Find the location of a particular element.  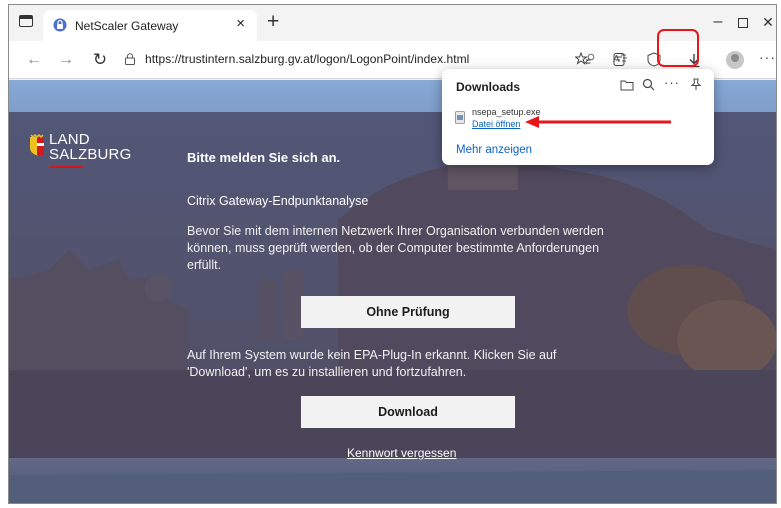

logo-line-salzburg: SALZBURG is located at coordinates (90, 154).